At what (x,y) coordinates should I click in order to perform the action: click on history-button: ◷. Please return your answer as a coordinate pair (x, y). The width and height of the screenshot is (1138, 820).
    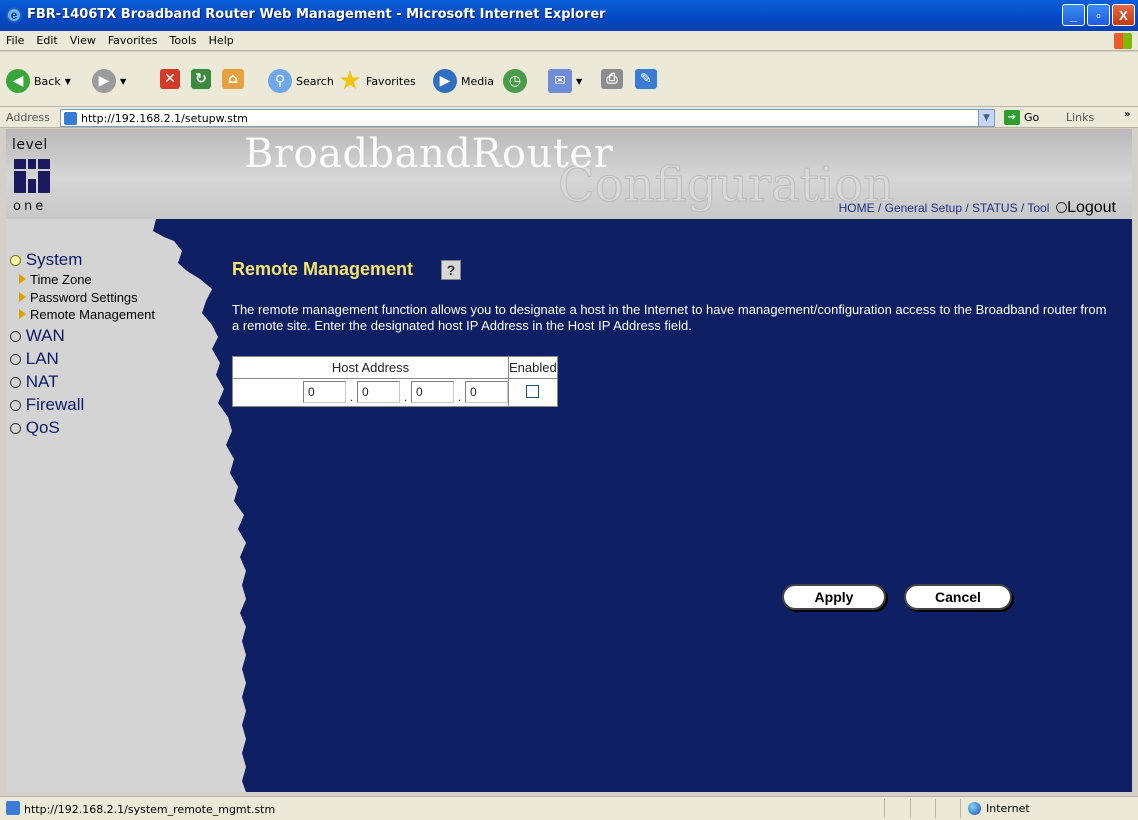
    Looking at the image, I should click on (515, 81).